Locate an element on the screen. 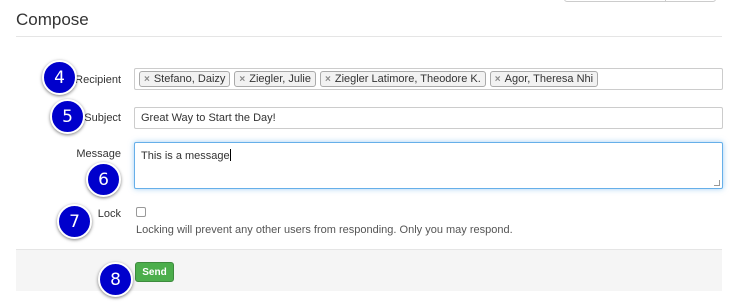  resize-grip-icon is located at coordinates (717, 183).